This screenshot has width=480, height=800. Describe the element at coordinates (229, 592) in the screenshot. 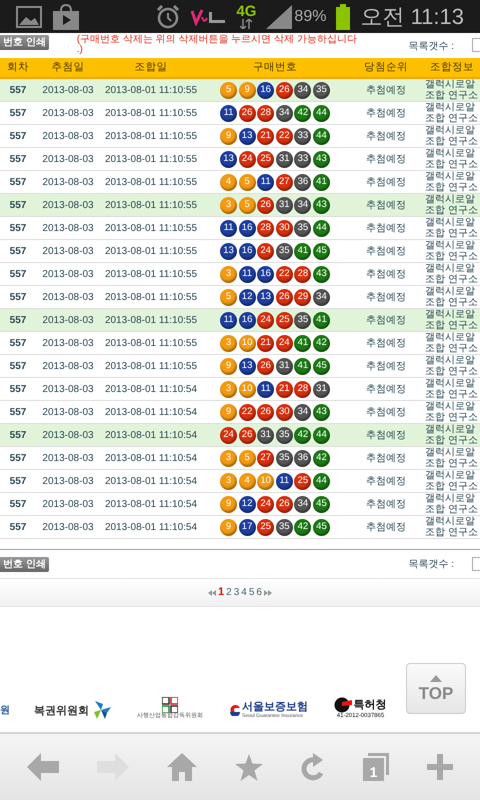

I see `page-link: 2` at that location.